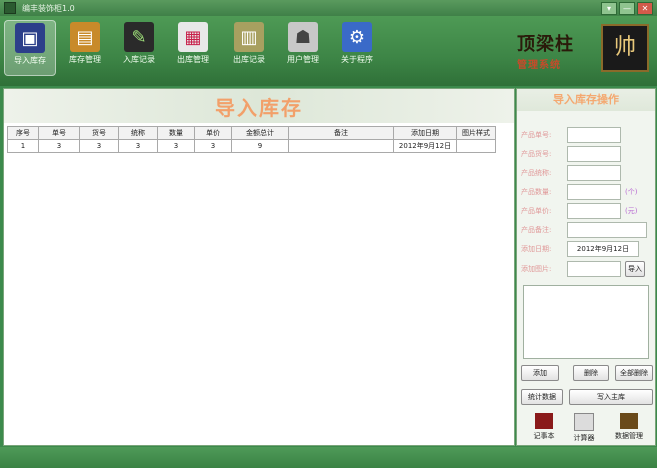 The height and width of the screenshot is (468, 657). Describe the element at coordinates (138, 133) in the screenshot. I see `column-header: 统称` at that location.